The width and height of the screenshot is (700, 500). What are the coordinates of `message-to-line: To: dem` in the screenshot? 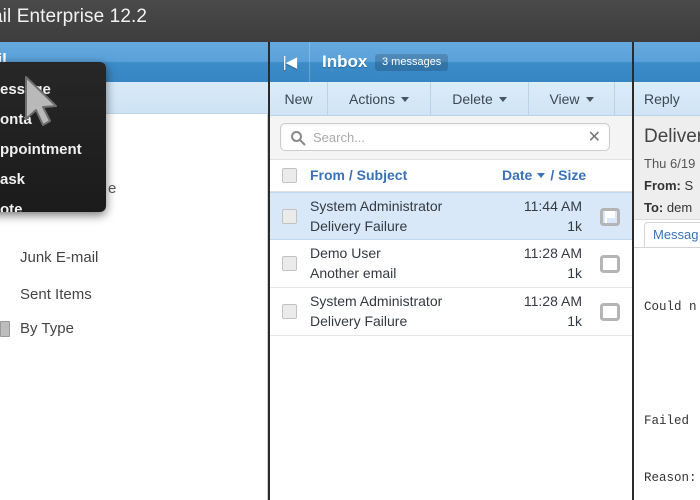 It's located at (668, 207).